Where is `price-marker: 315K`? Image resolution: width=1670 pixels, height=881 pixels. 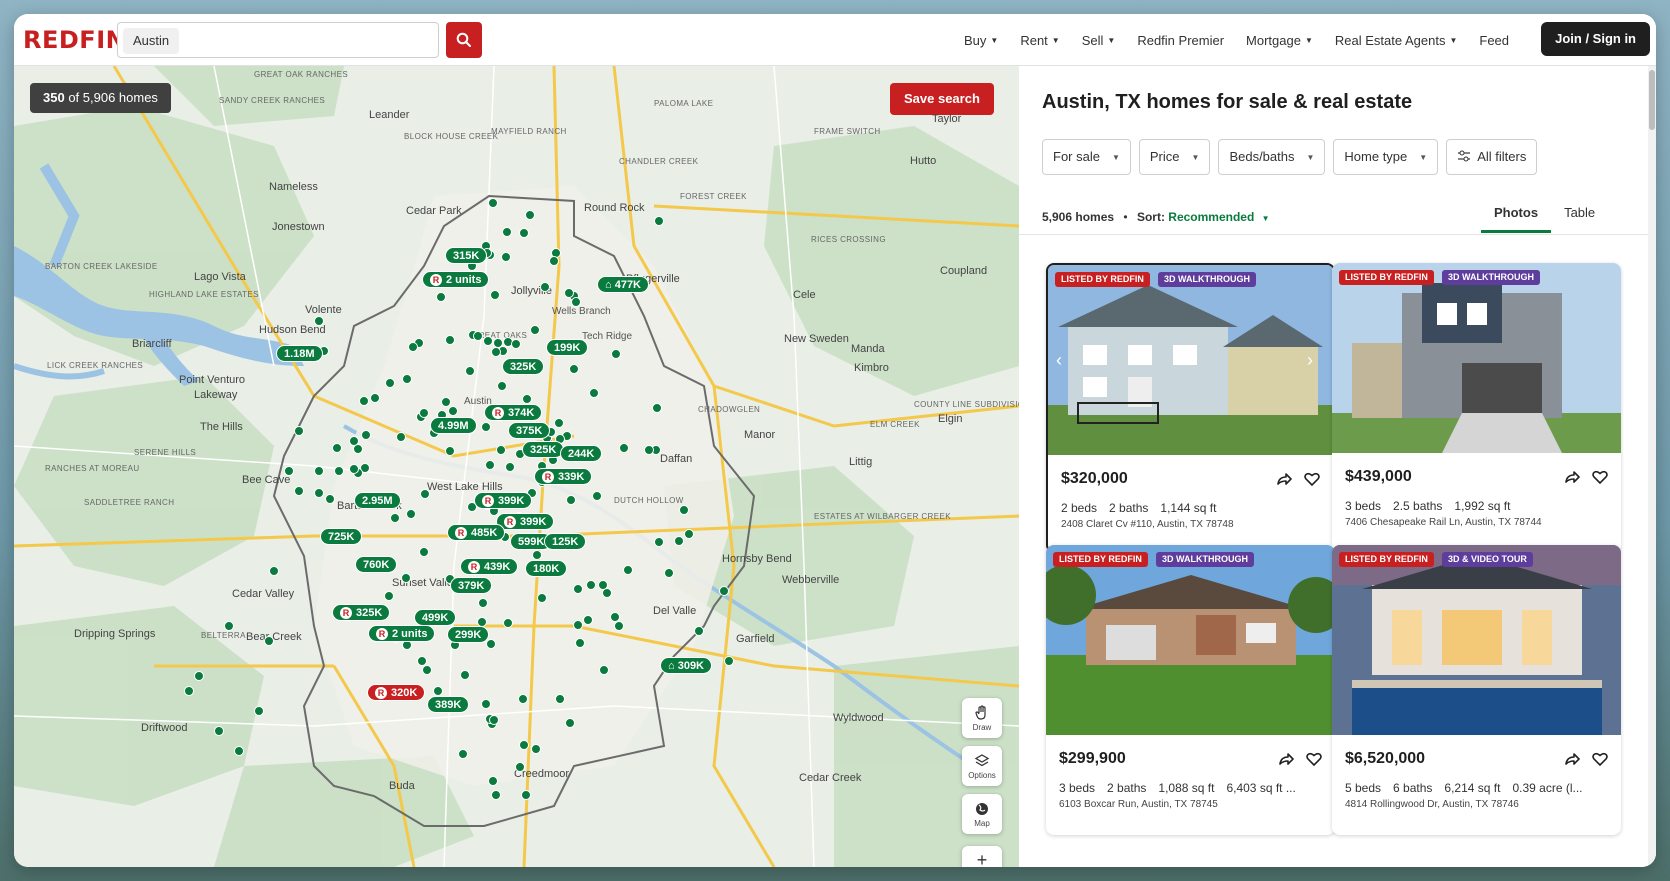
price-marker: 315K is located at coordinates (466, 255).